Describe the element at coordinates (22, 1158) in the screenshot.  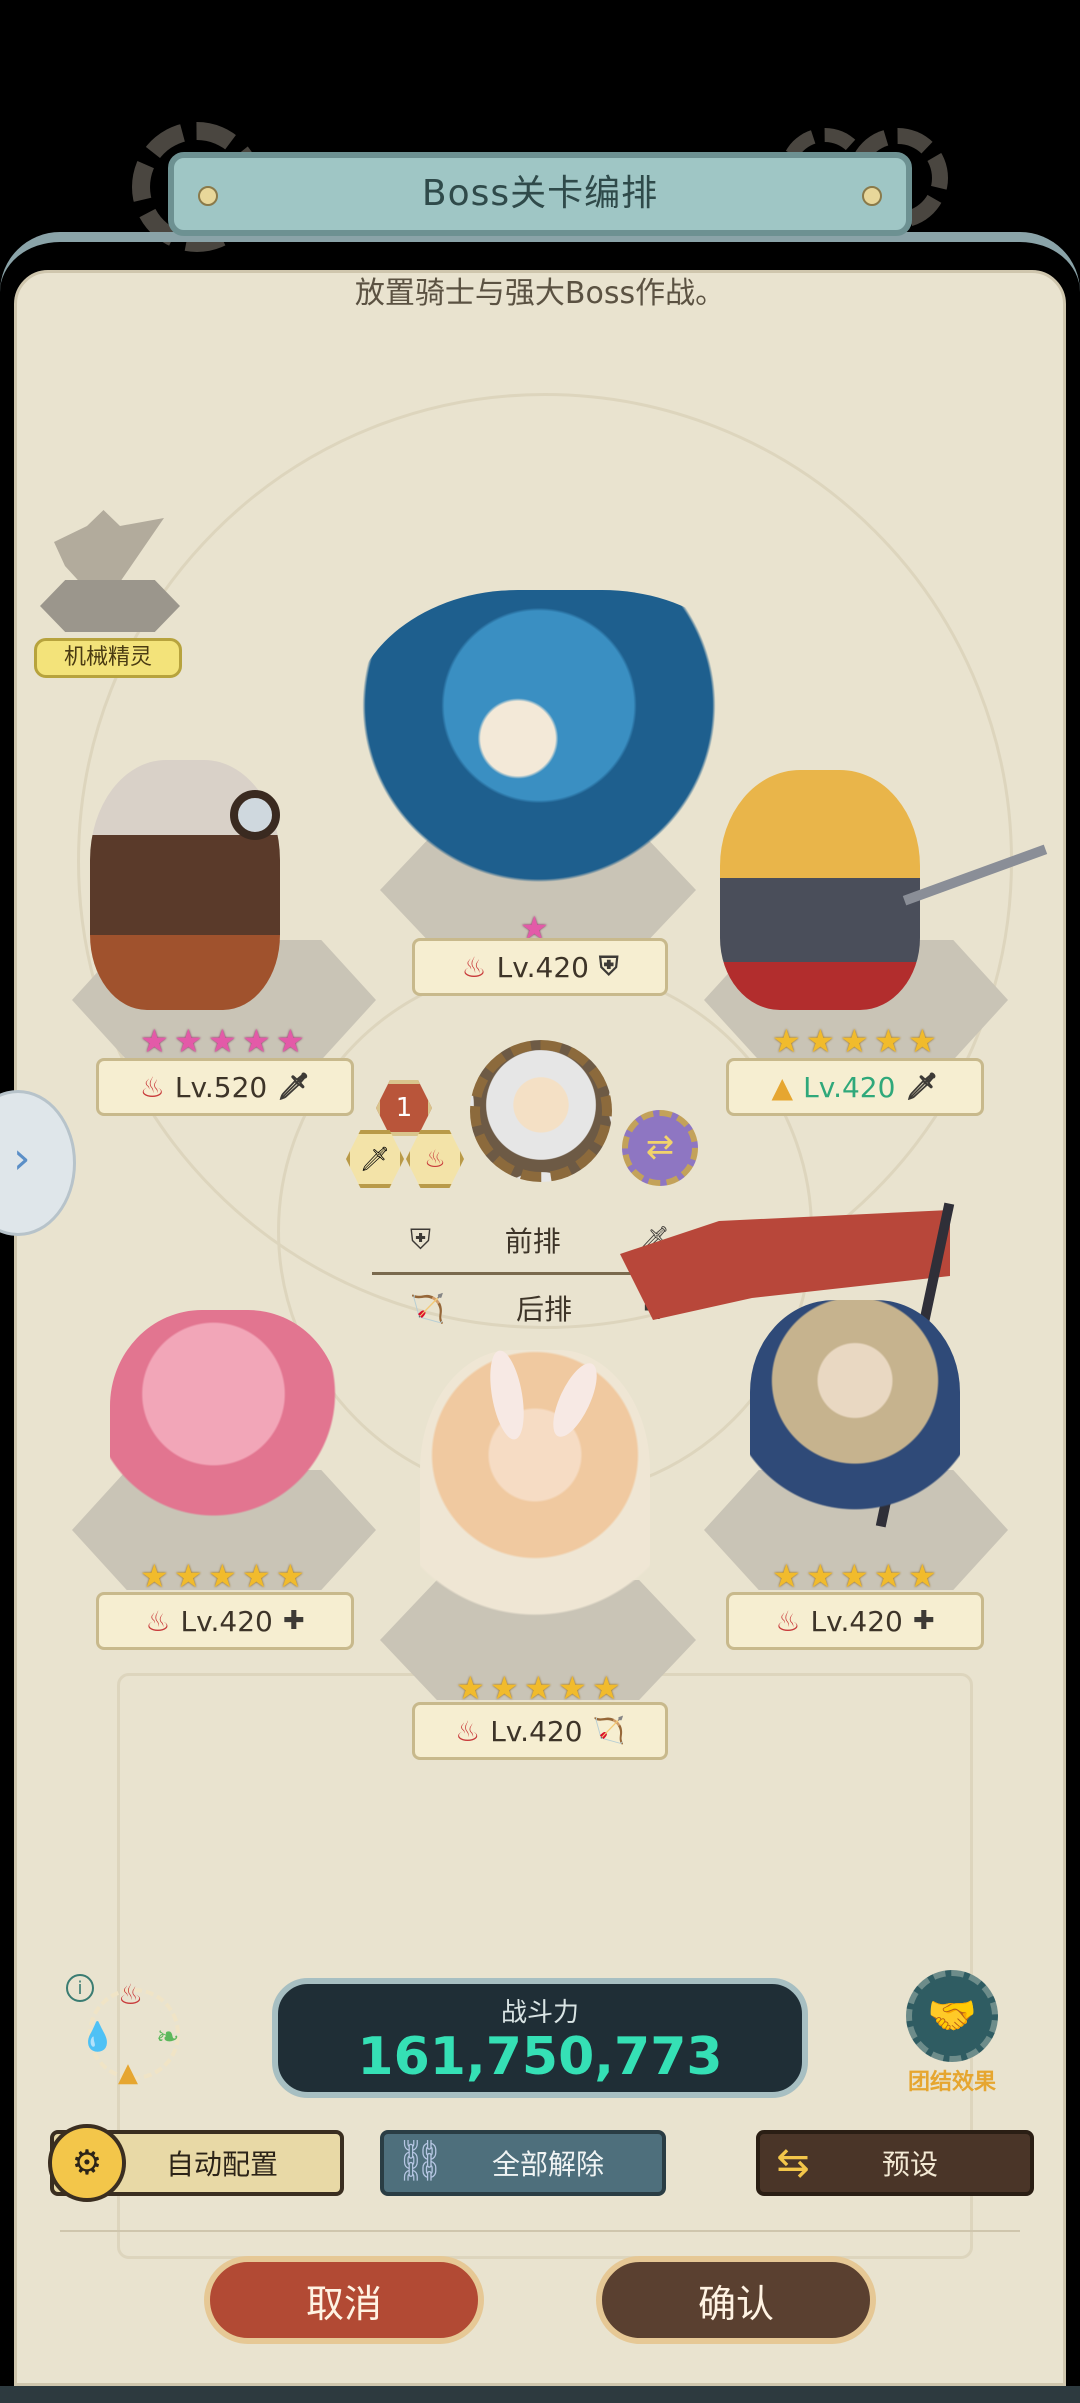
I see `chevron-right-icon: ›` at that location.